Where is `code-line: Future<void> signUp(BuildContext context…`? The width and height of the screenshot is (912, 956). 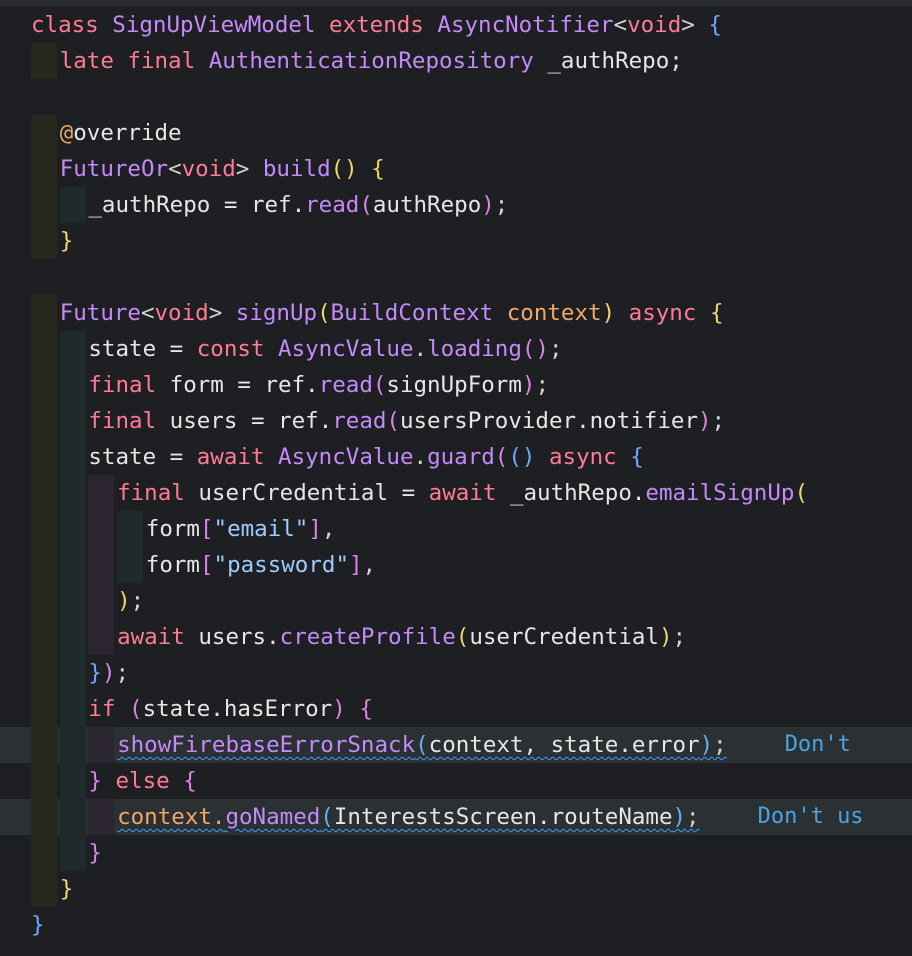
code-line: Future<void> signUp(BuildContext context… is located at coordinates (456, 313).